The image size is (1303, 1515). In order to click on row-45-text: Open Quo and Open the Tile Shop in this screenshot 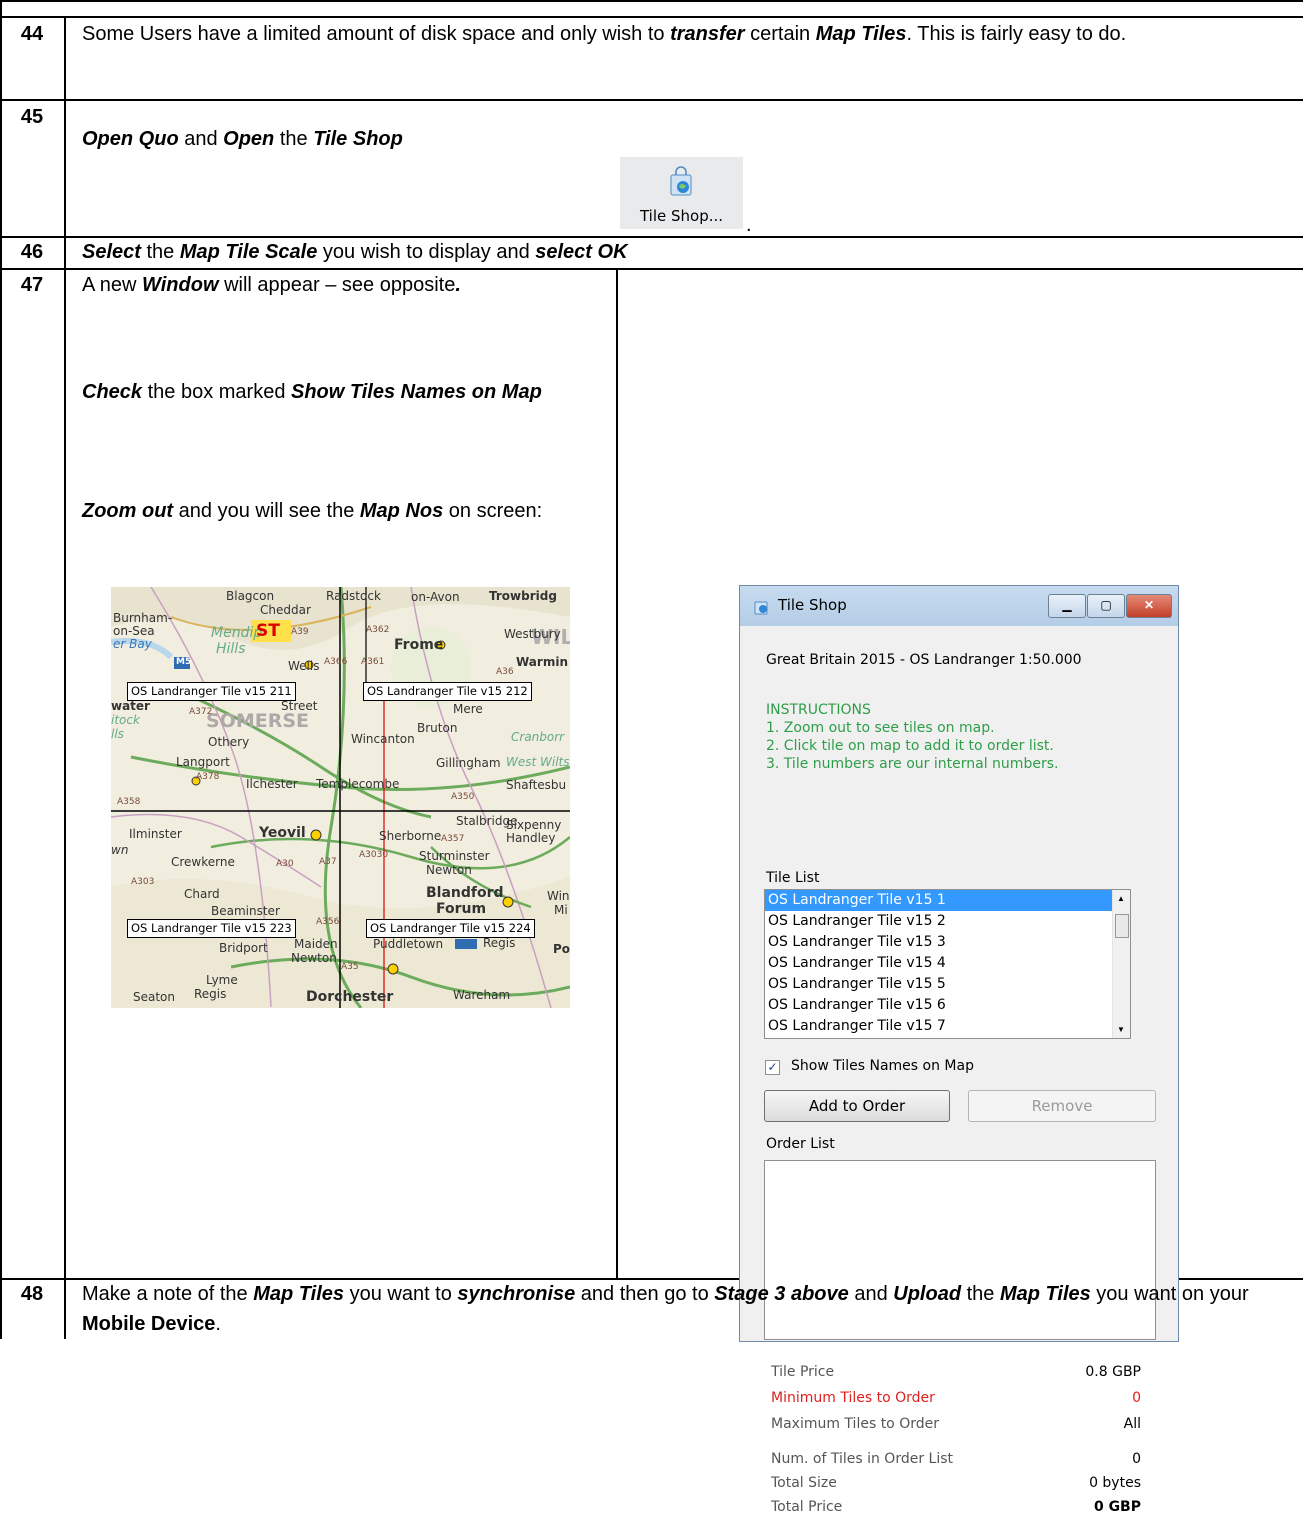, I will do `click(242, 139)`.